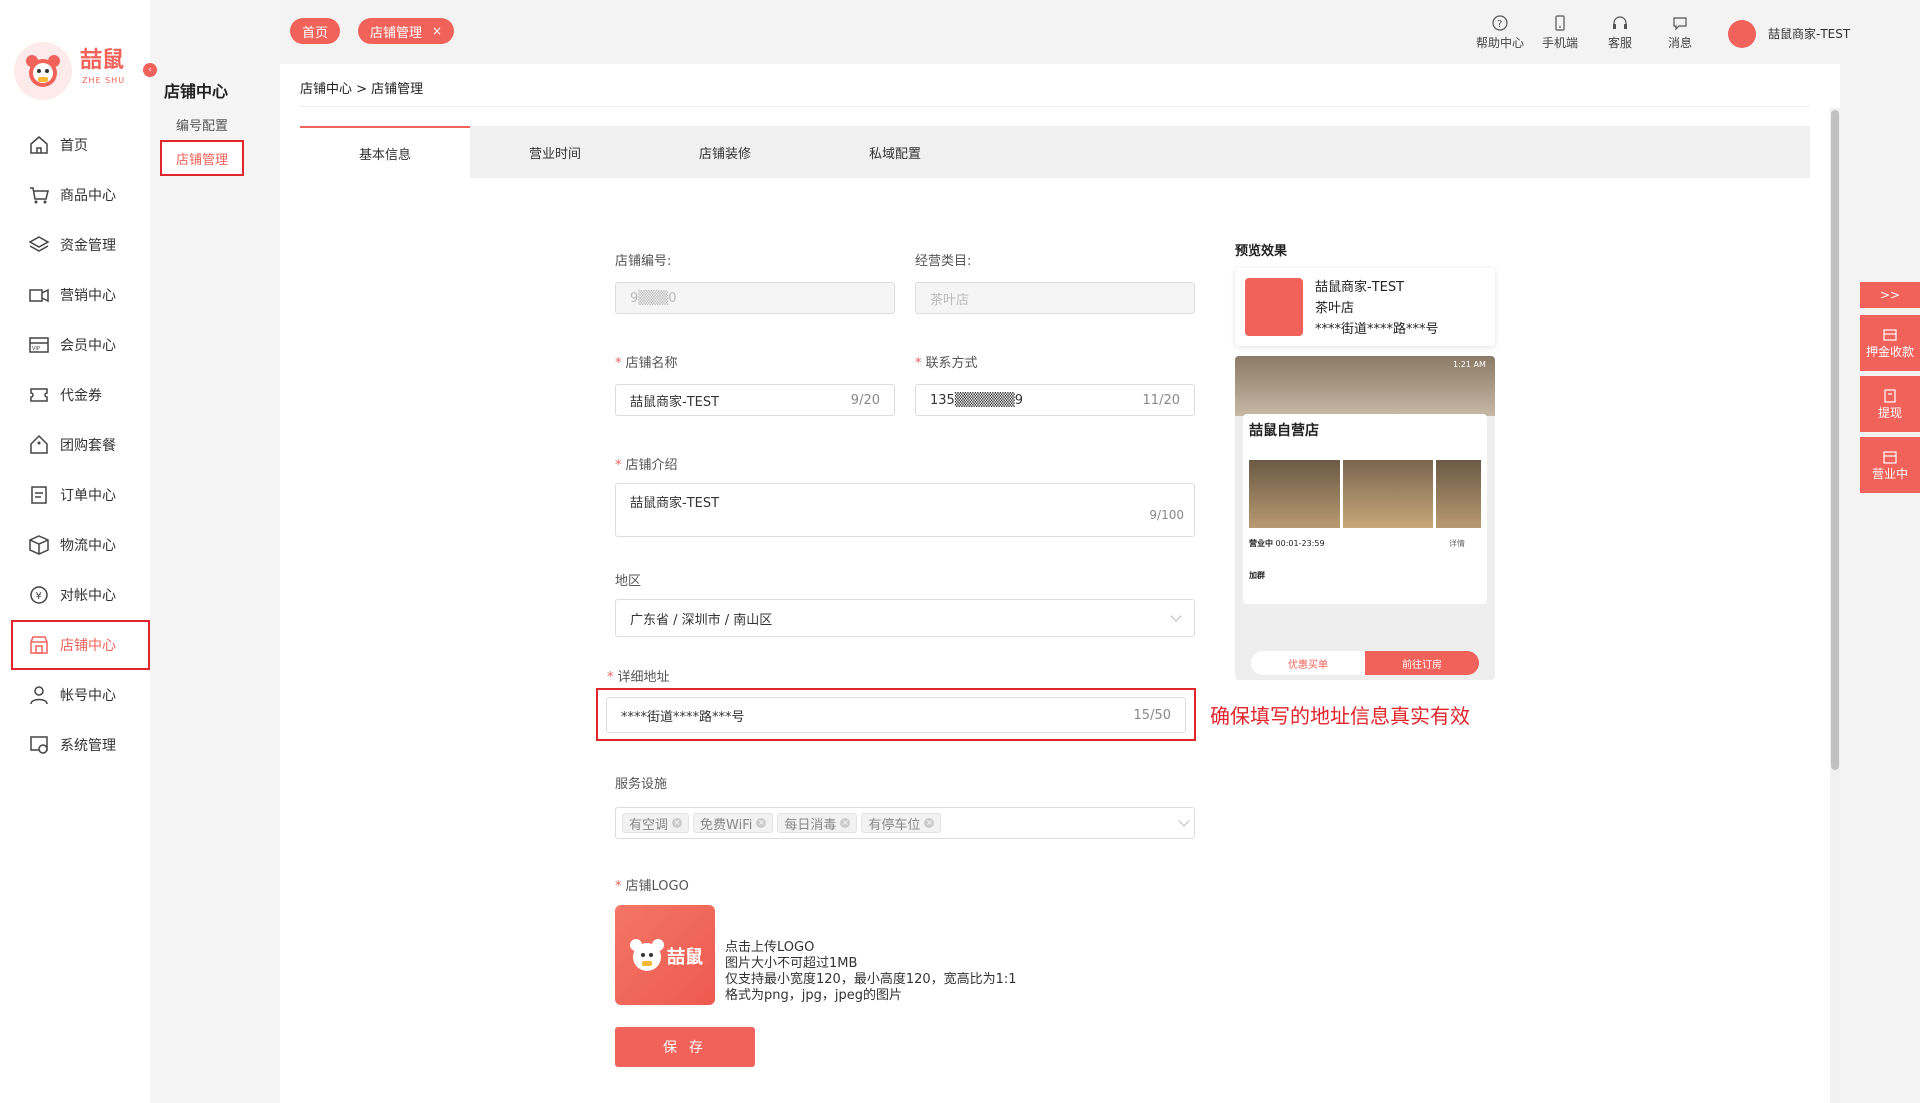 The height and width of the screenshot is (1103, 1920). Describe the element at coordinates (1835, 440) in the screenshot. I see `scrollbar-thumb` at that location.